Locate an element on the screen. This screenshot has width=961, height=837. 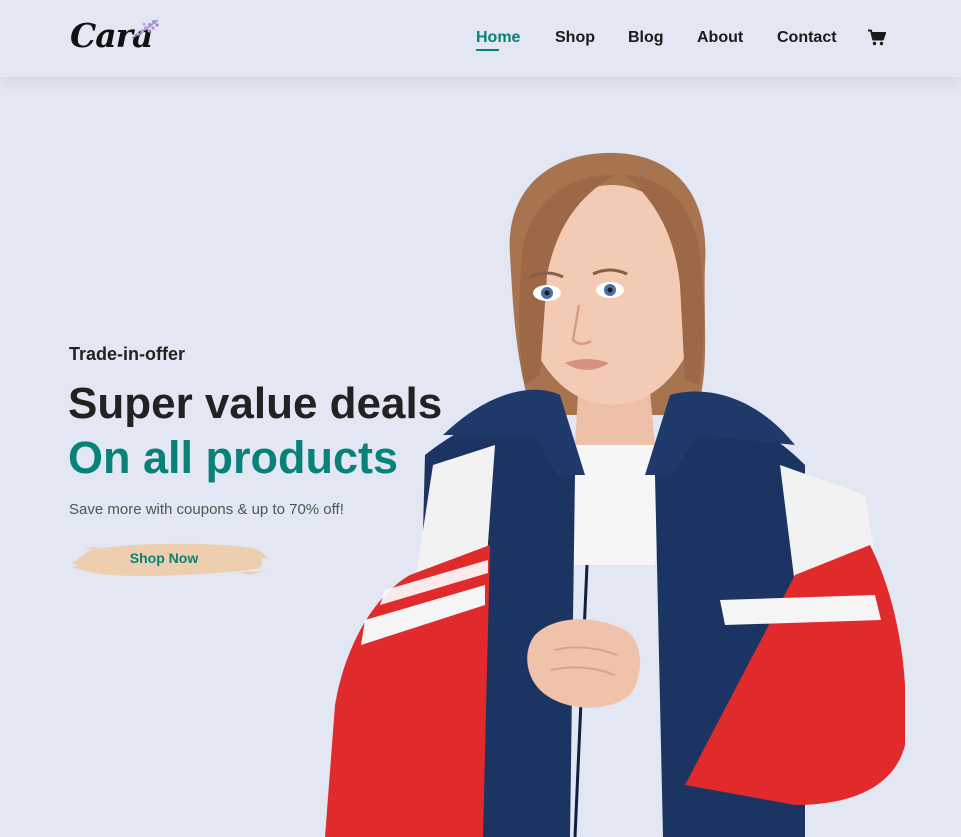
nav-active-indicator is located at coordinates (487, 50).